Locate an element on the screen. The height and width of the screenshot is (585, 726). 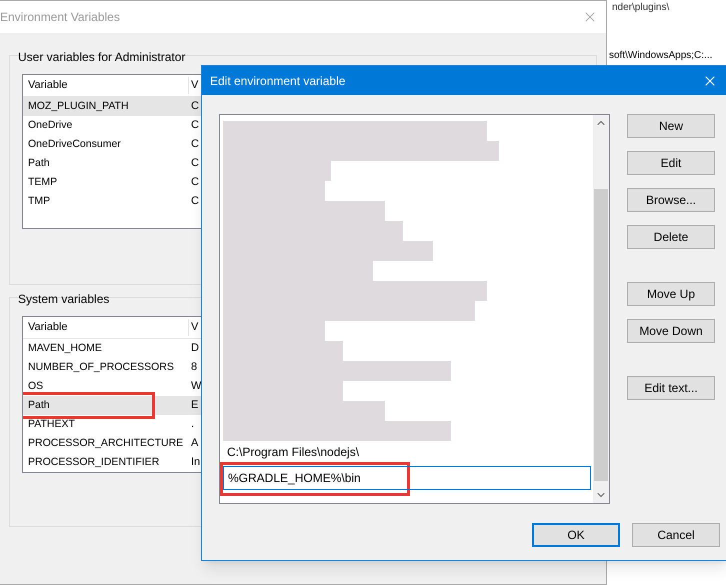
variable-value: E is located at coordinates (194, 406).